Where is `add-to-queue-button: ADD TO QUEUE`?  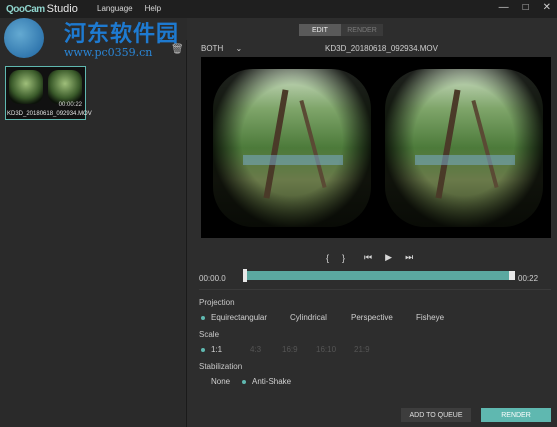 add-to-queue-button: ADD TO QUEUE is located at coordinates (436, 415).